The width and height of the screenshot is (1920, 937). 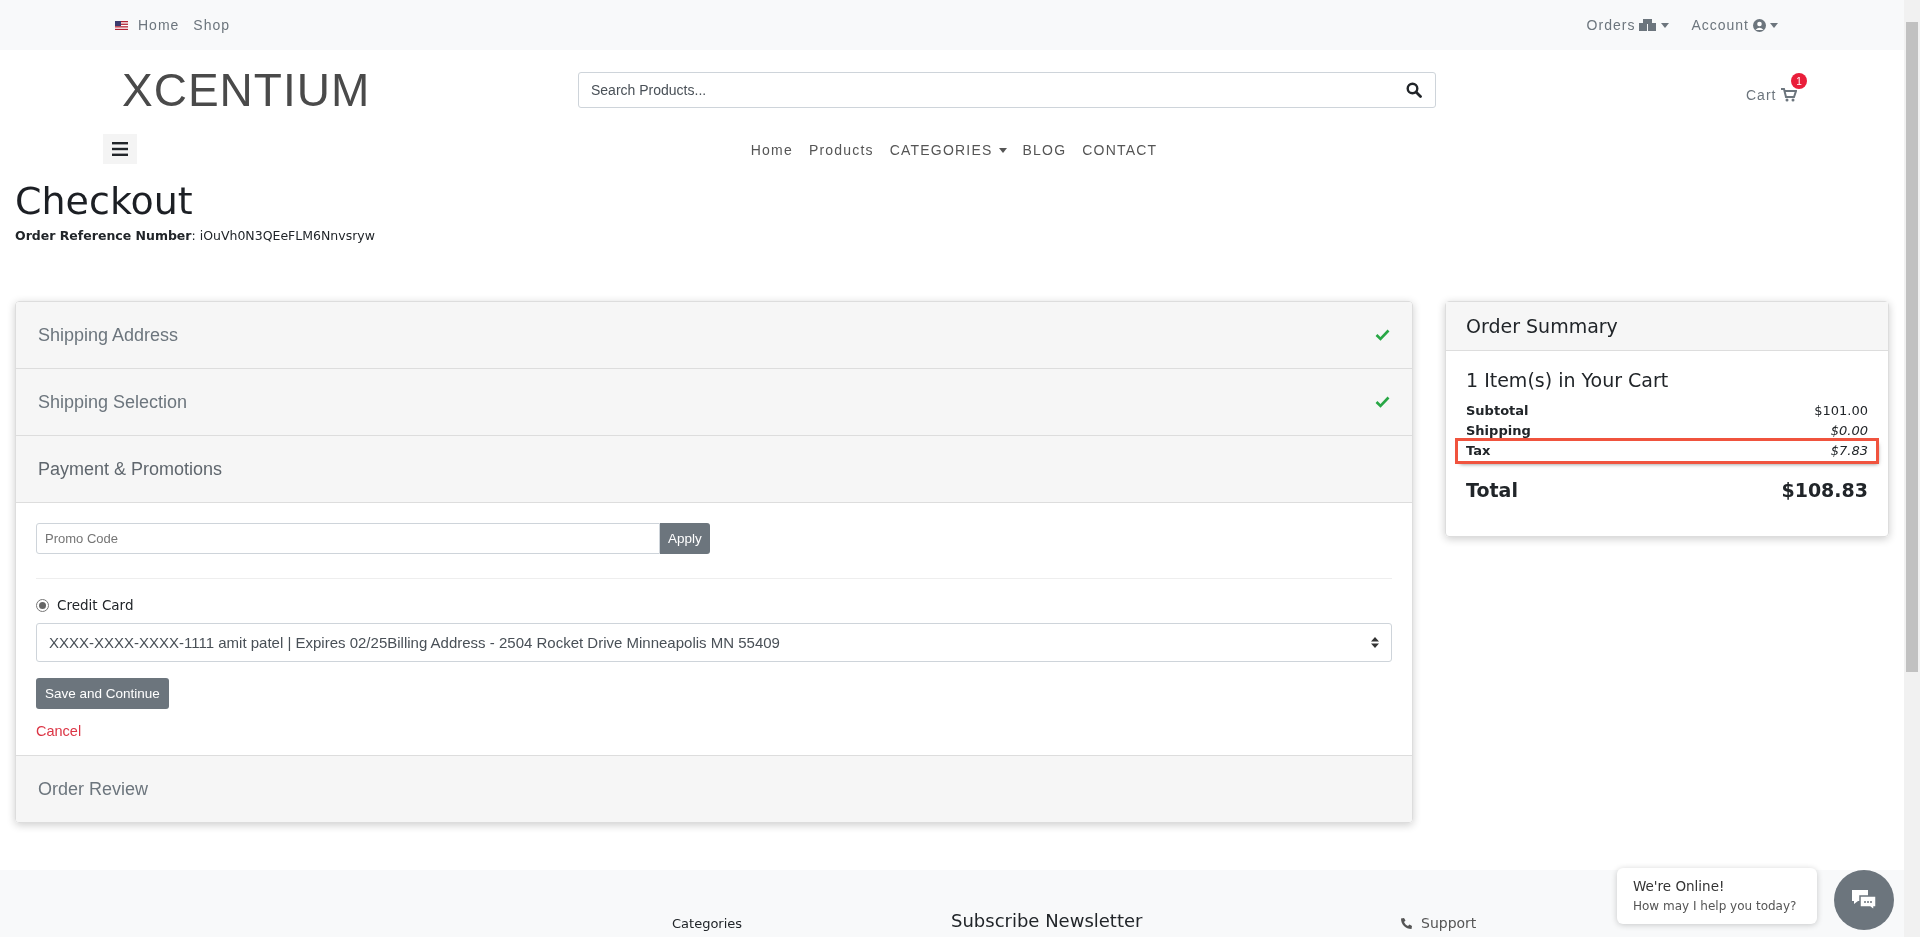 I want to click on top-menu-link: Orders, so click(x=1628, y=25).